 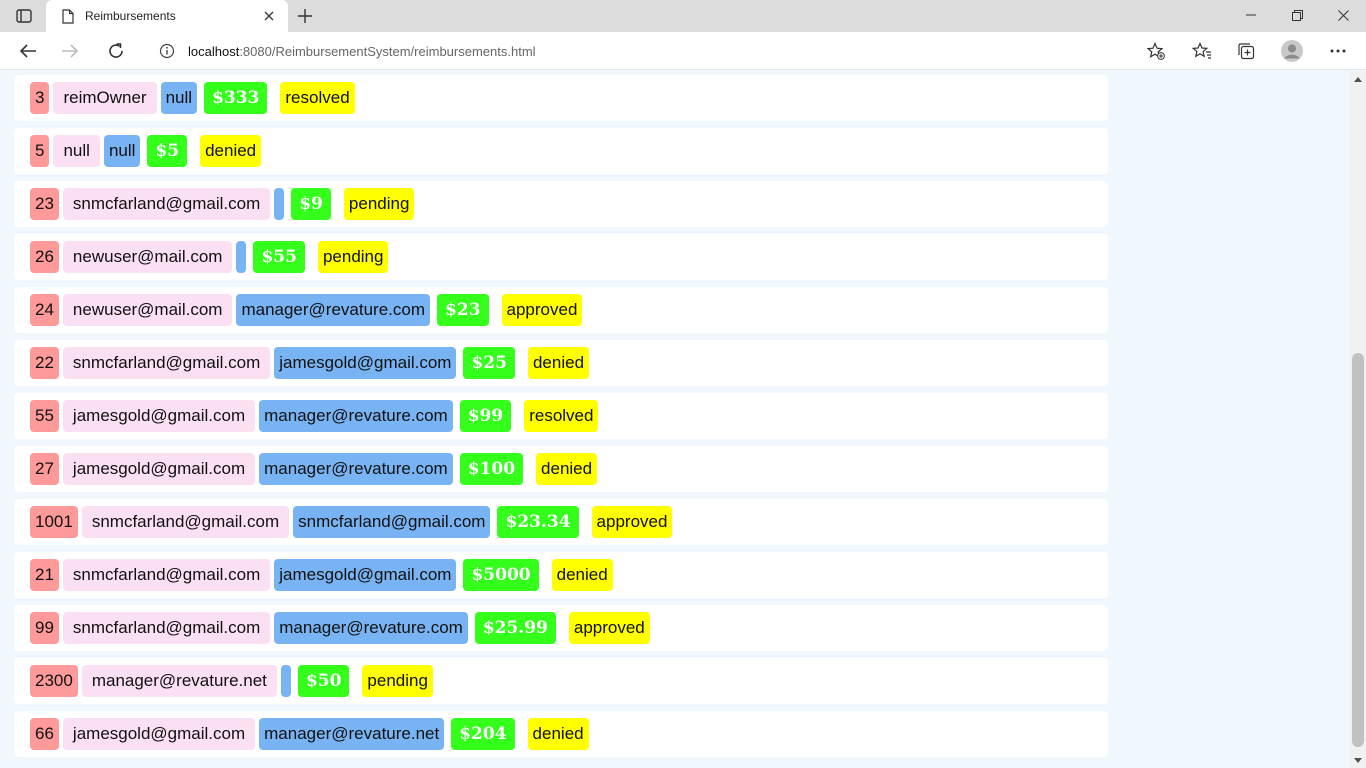 I want to click on more-options-icon, so click(x=1338, y=51).